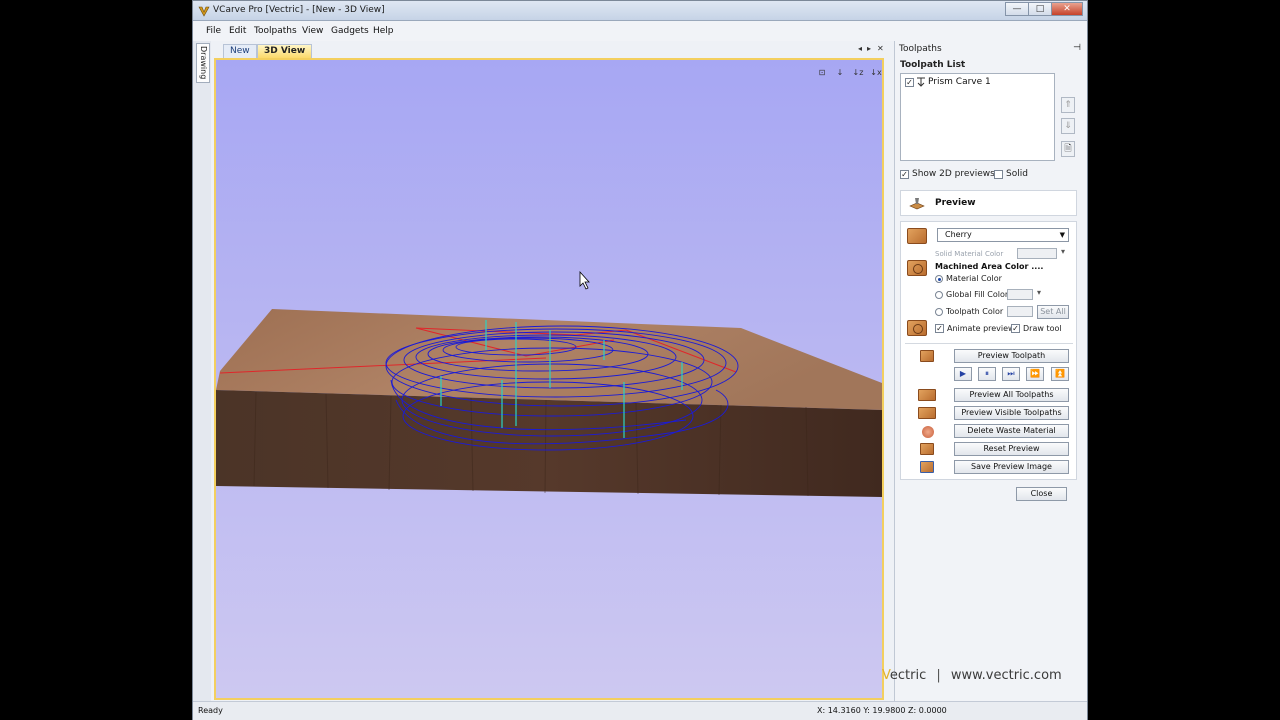  What do you see at coordinates (1053, 312) in the screenshot?
I see `set-all-button: Set All` at bounding box center [1053, 312].